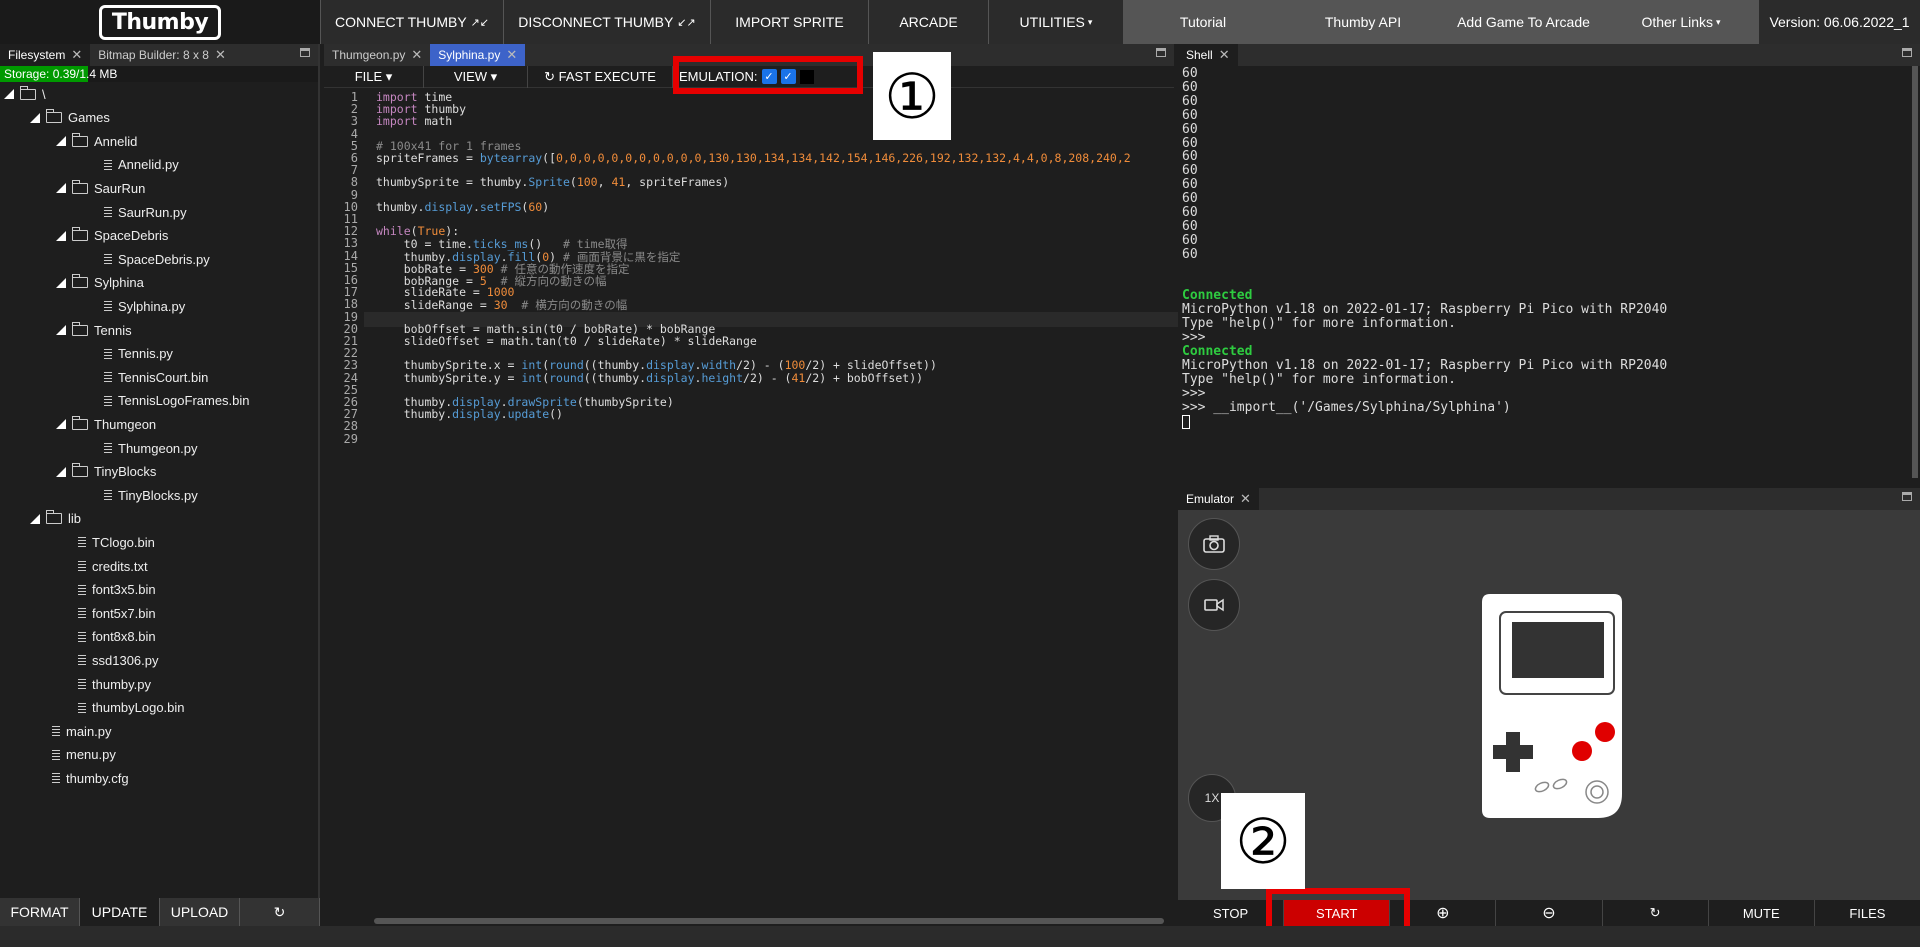 This screenshot has height=947, width=1920. Describe the element at coordinates (117, 637) in the screenshot. I see `tree-file: font8x8.bin` at that location.